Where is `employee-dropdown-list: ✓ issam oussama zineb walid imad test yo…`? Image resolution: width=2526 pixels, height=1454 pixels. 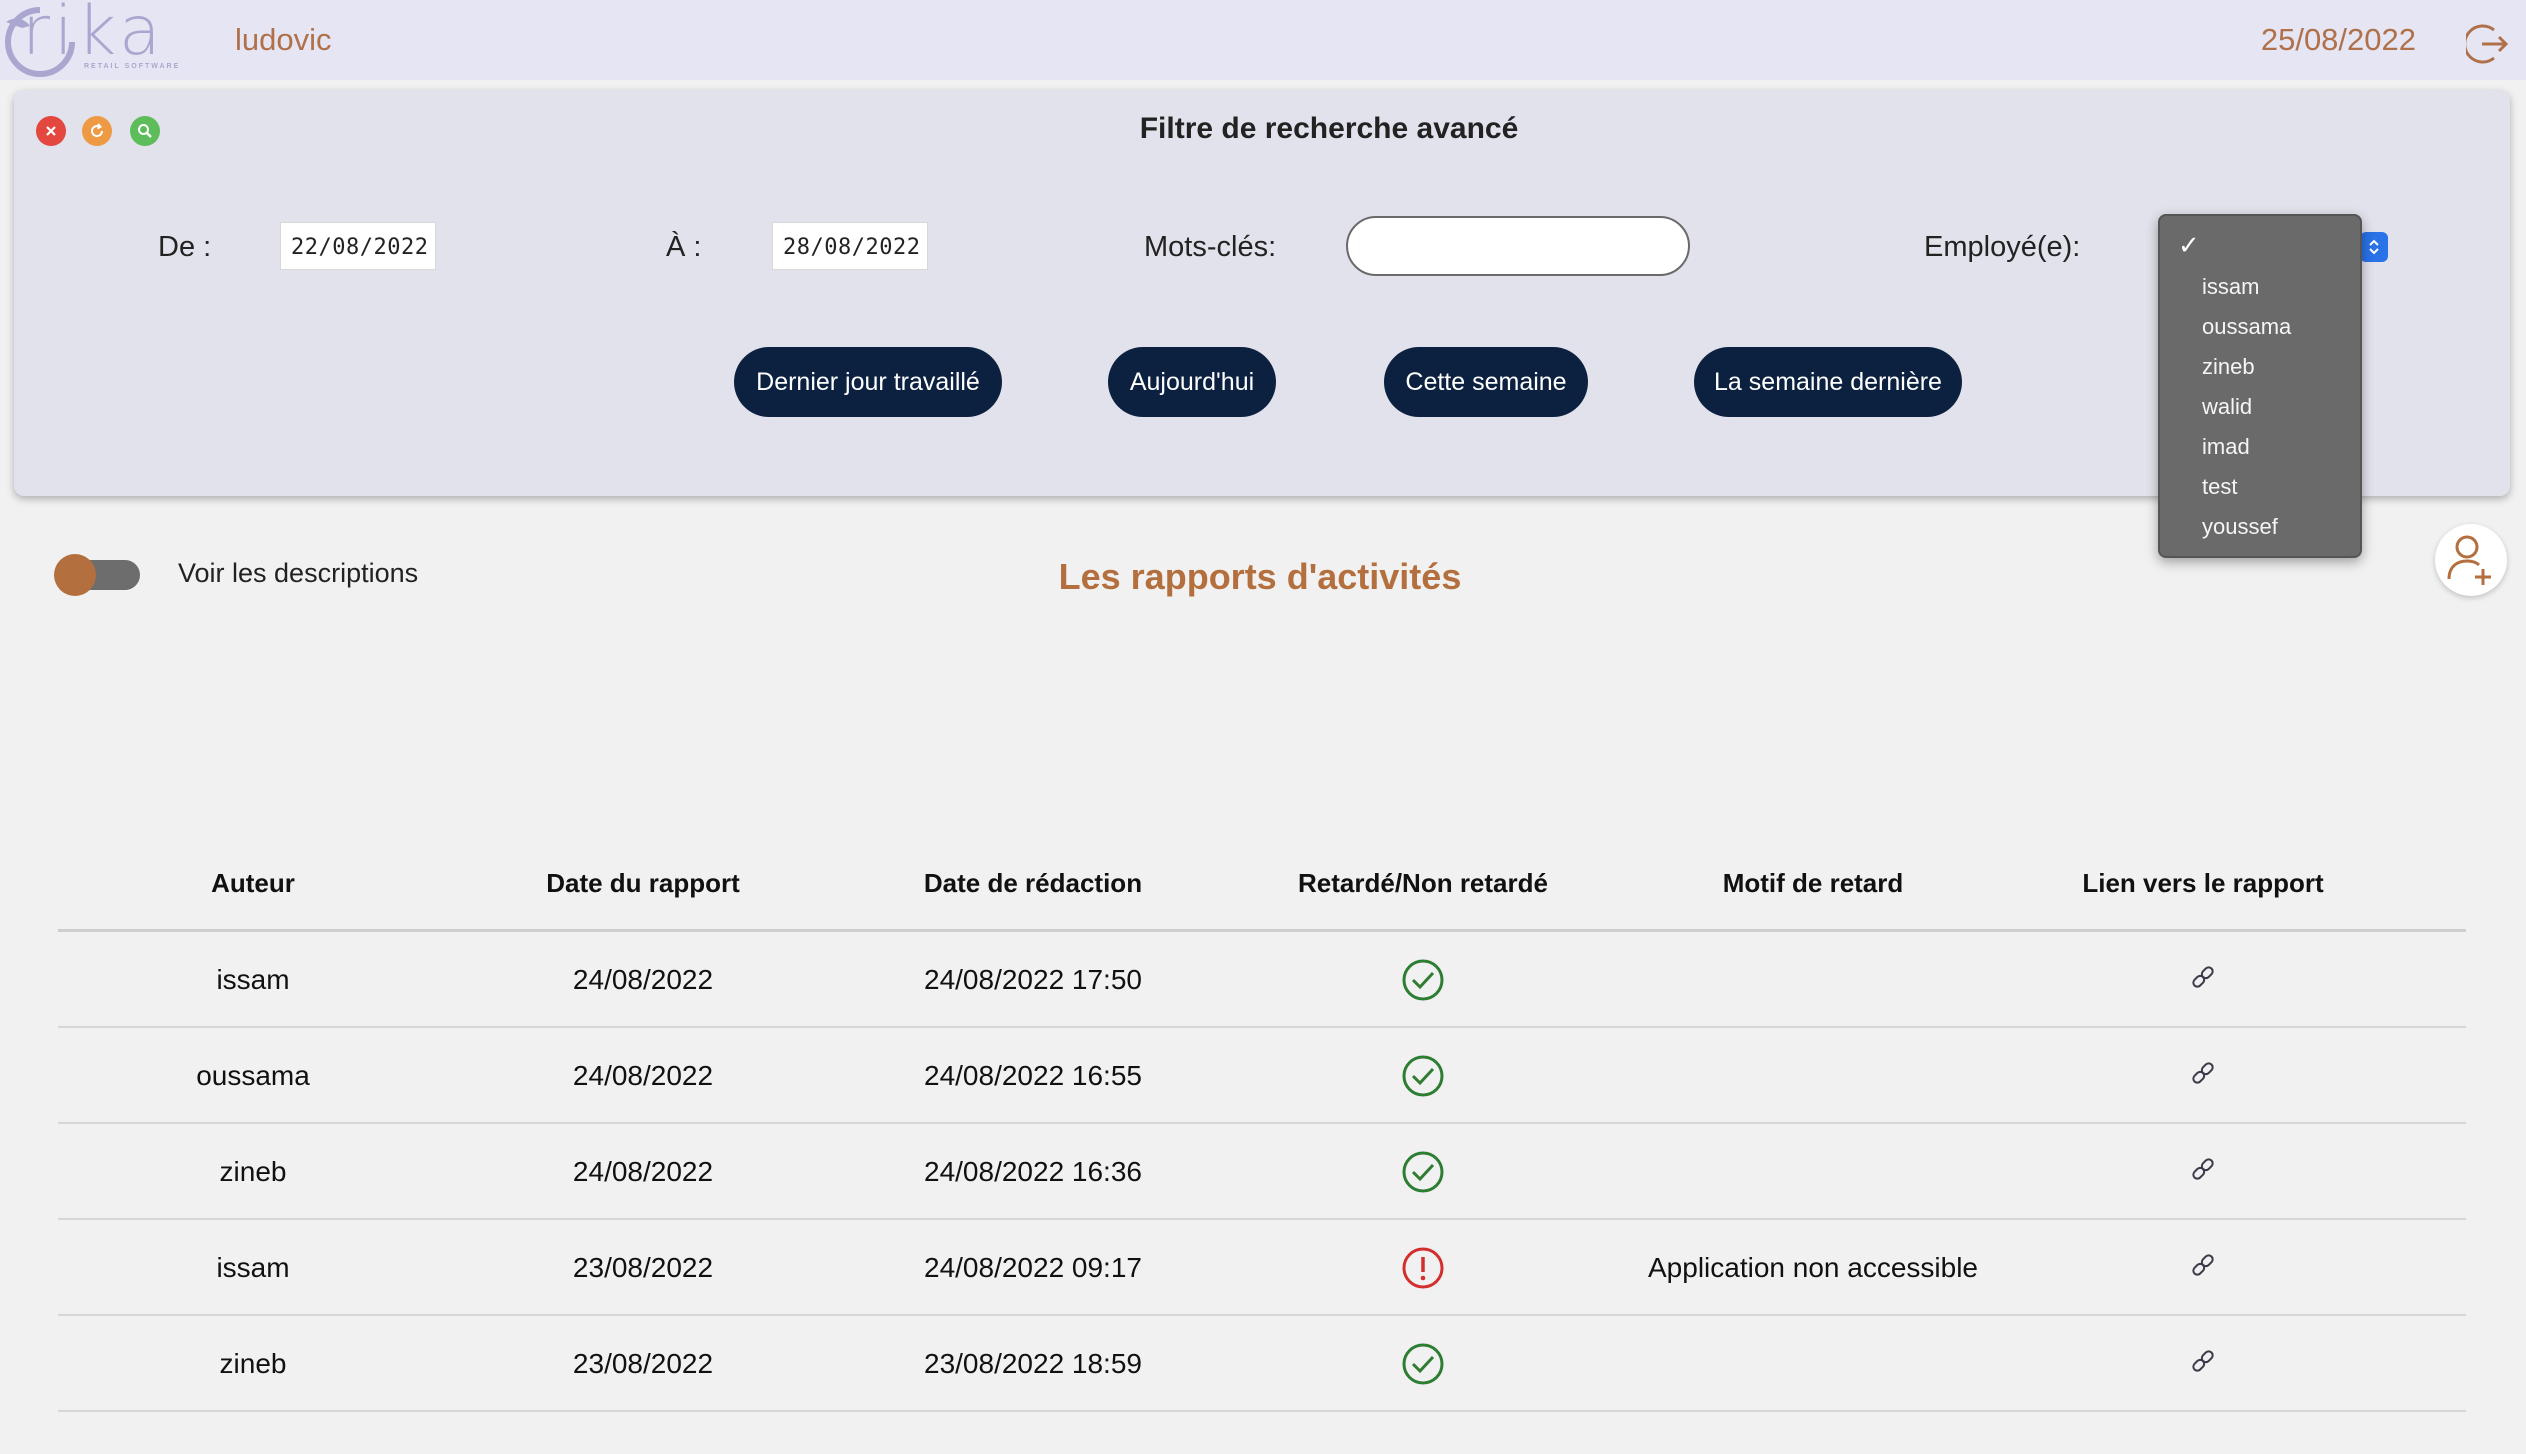 employee-dropdown-list: ✓ issam oussama zineb walid imad test yo… is located at coordinates (2260, 386).